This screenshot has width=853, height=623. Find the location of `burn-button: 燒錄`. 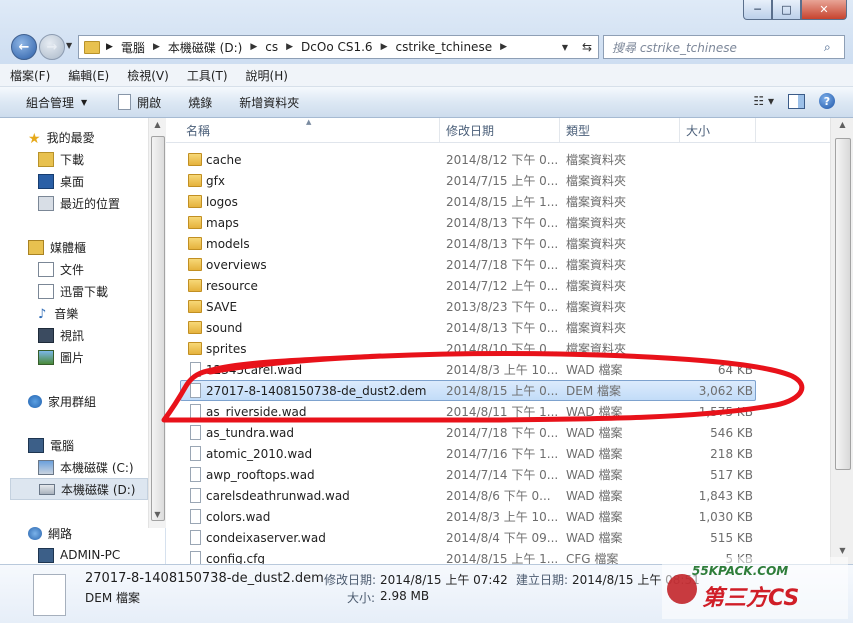

burn-button: 燒錄 is located at coordinates (199, 102).